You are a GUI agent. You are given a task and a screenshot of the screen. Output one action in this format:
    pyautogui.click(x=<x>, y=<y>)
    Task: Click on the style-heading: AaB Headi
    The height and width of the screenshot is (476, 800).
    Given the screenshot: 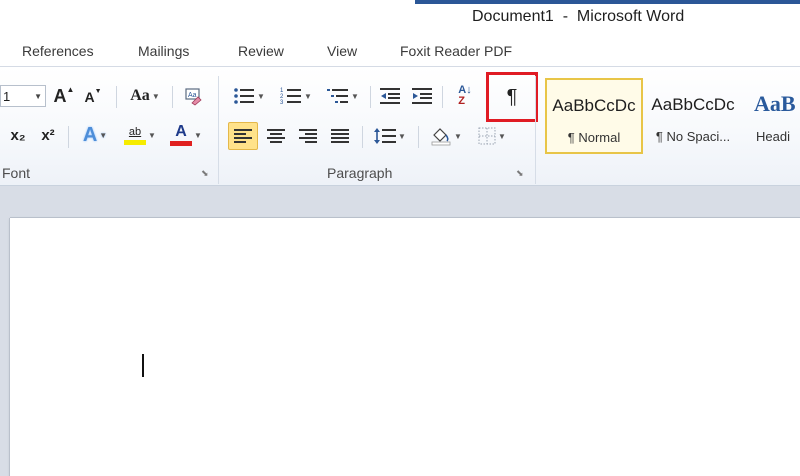 What is the action you would take?
    pyautogui.click(x=771, y=116)
    